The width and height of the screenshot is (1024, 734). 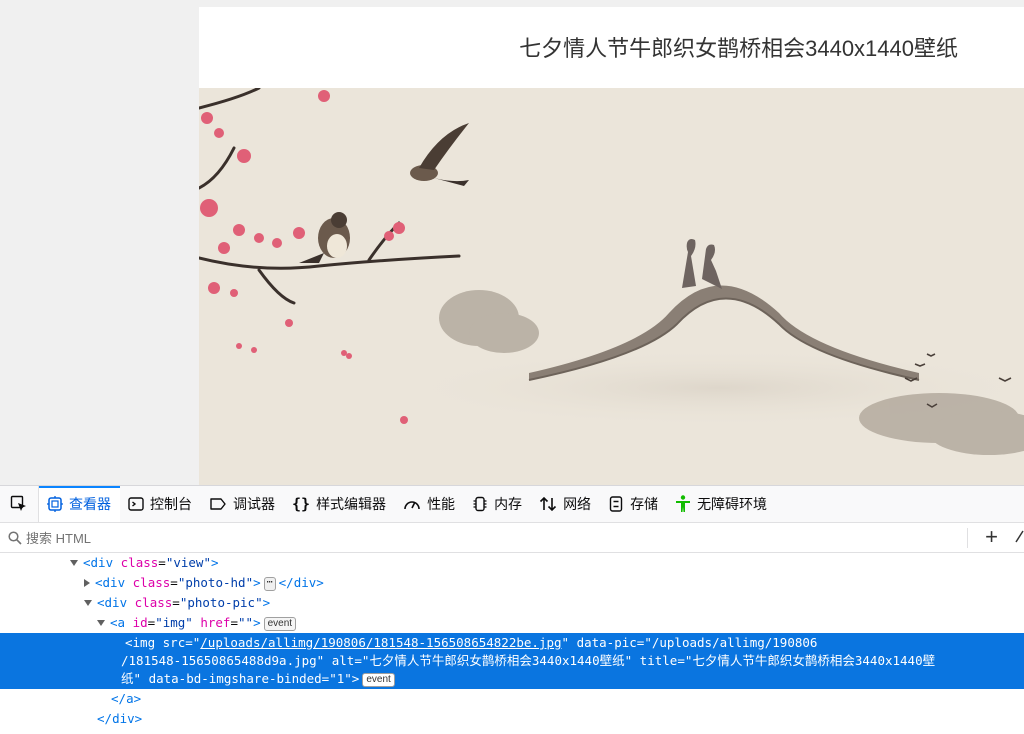 I want to click on element-picker-icon, so click(x=18, y=503).